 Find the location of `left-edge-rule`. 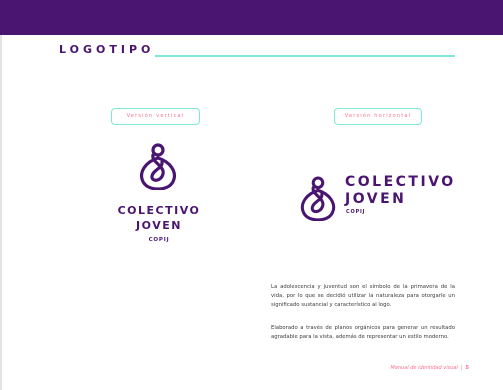

left-edge-rule is located at coordinates (1, 195).